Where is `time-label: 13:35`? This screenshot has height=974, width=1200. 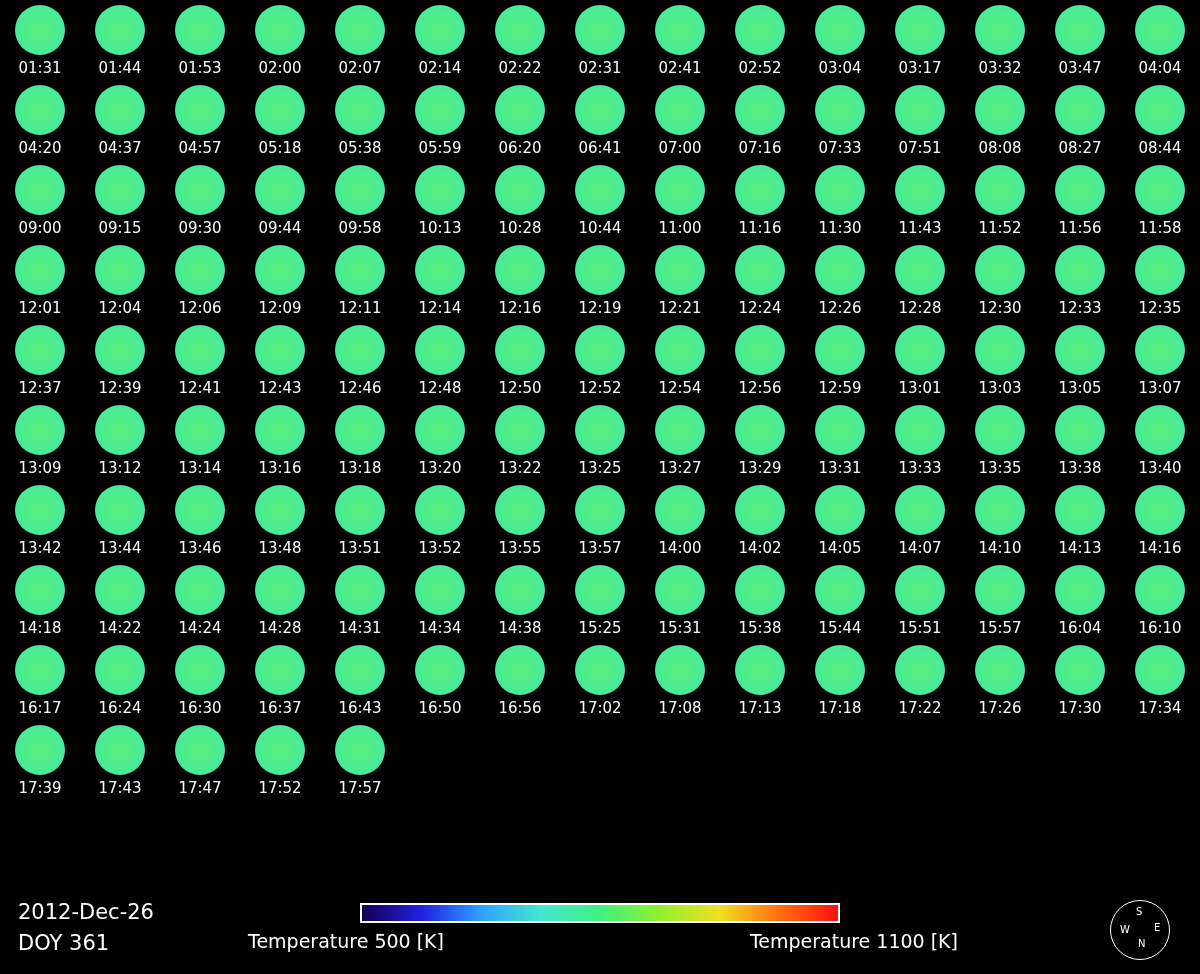
time-label: 13:35 is located at coordinates (1000, 468).